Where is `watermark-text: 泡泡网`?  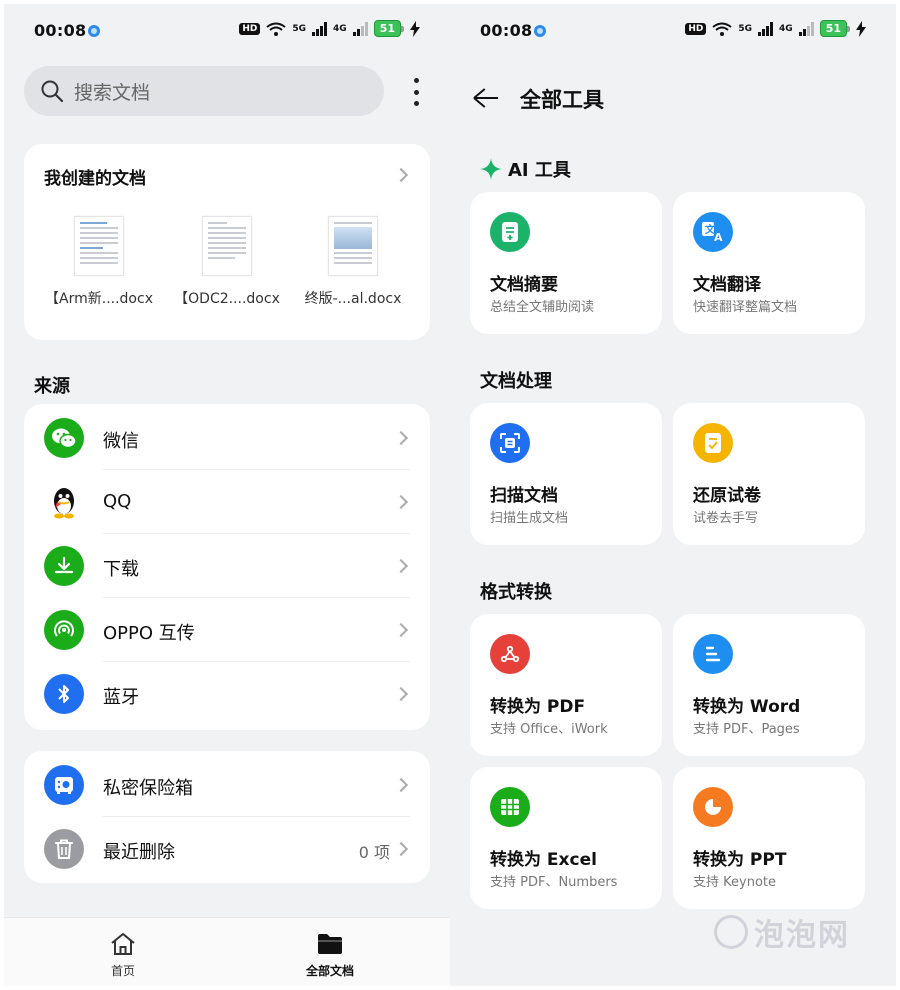
watermark-text: 泡泡网 is located at coordinates (802, 935).